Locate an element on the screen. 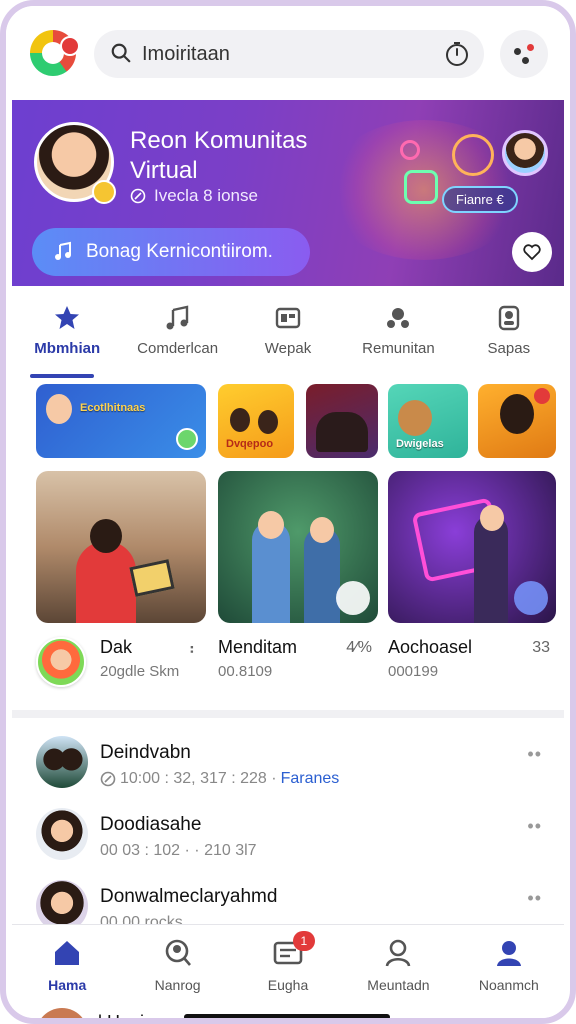  bottom-navigation: Hama Nanrog 1 Eugha Meuntadn Noanmch is located at coordinates (288, 971).